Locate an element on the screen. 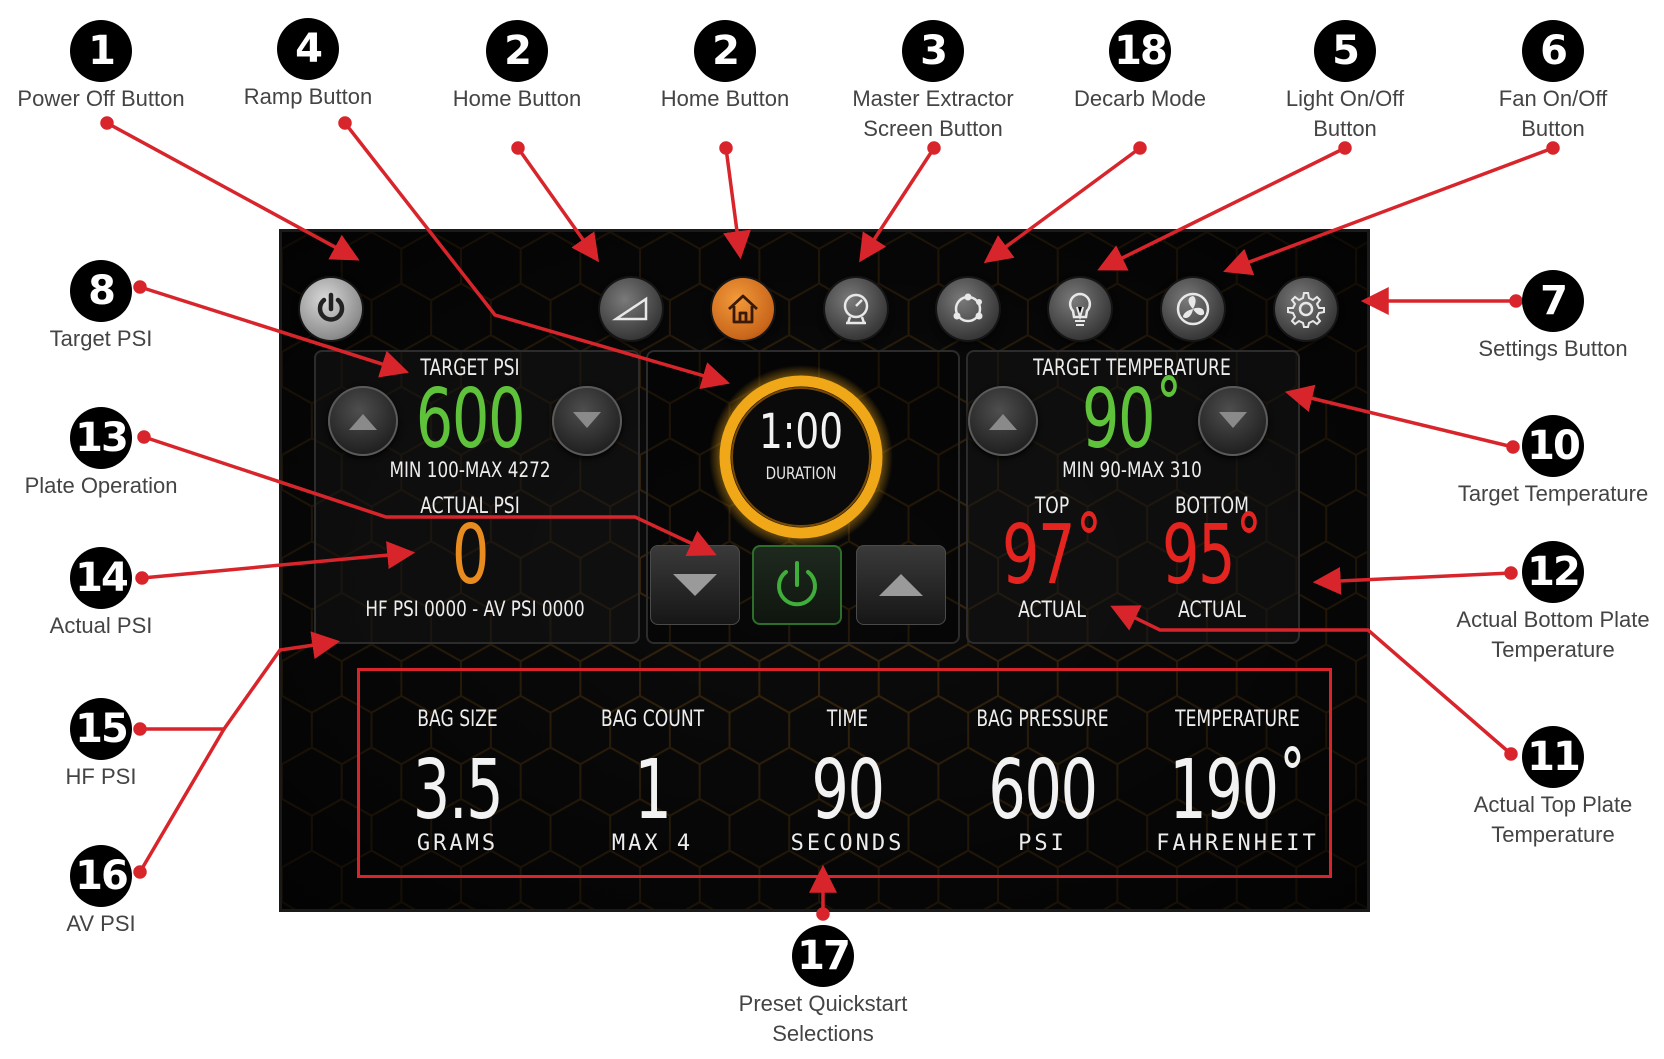  preset-unit: FAHRENHEIT is located at coordinates (1237, 843).